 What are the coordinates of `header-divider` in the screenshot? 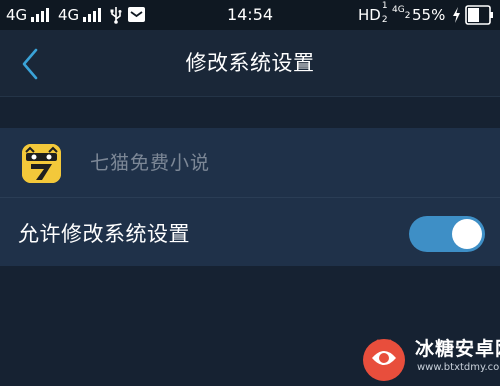 It's located at (250, 96).